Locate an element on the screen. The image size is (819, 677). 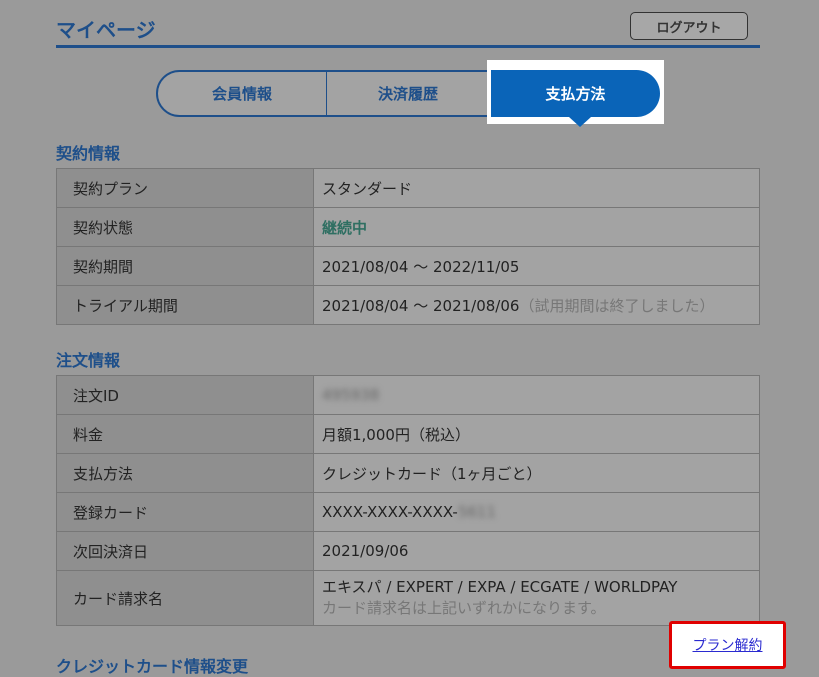
table-row: 契約プラン スタンダード is located at coordinates (408, 188).